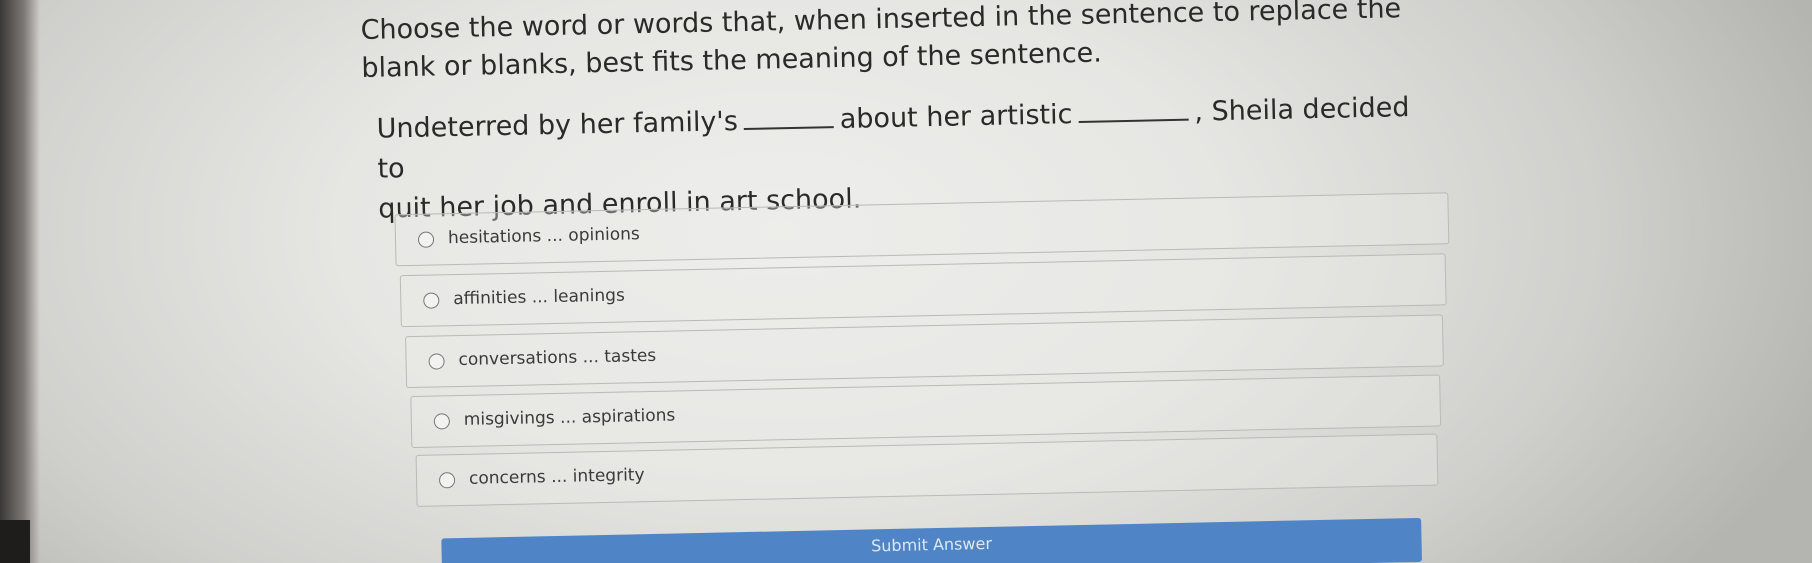  I want to click on option-label: concerns ... integrity, so click(556, 477).